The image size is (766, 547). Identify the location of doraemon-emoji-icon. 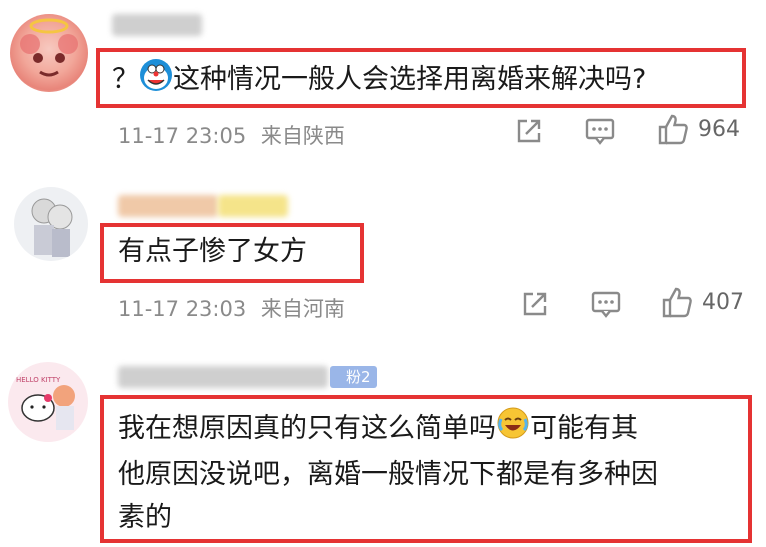
(156, 80).